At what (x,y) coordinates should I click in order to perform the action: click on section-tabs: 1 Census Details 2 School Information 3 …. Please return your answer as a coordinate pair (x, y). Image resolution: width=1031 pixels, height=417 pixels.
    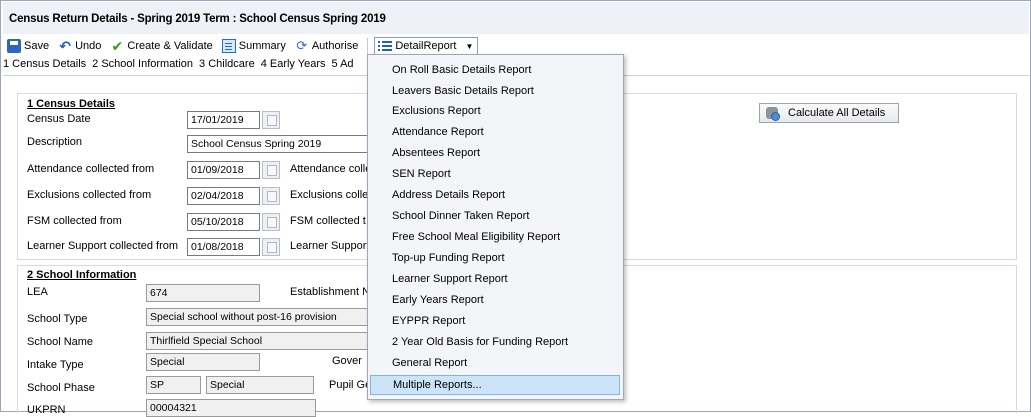
    Looking at the image, I should click on (183, 65).